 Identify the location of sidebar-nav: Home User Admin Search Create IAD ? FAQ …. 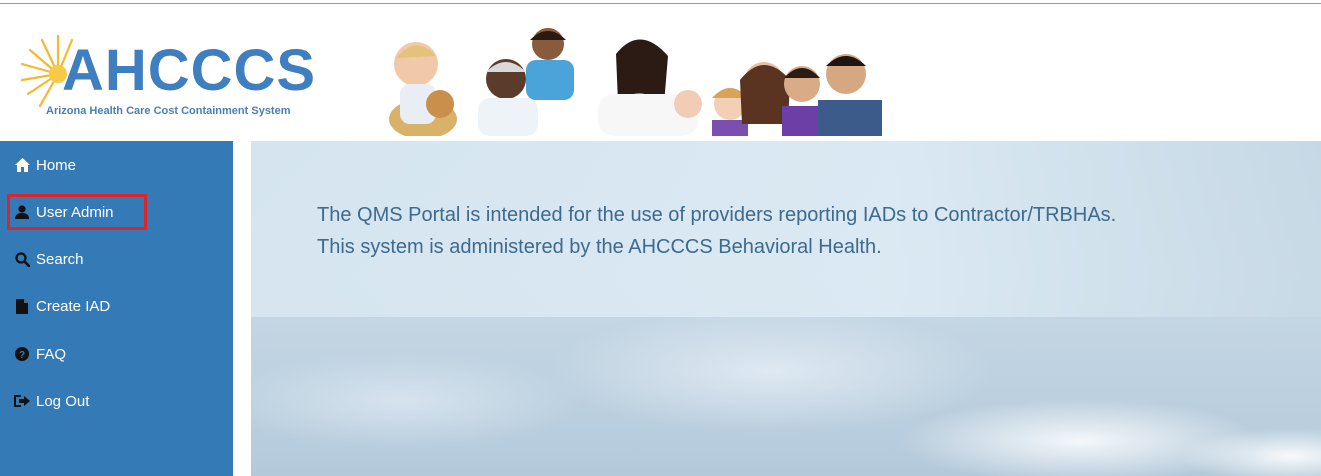
(116, 308).